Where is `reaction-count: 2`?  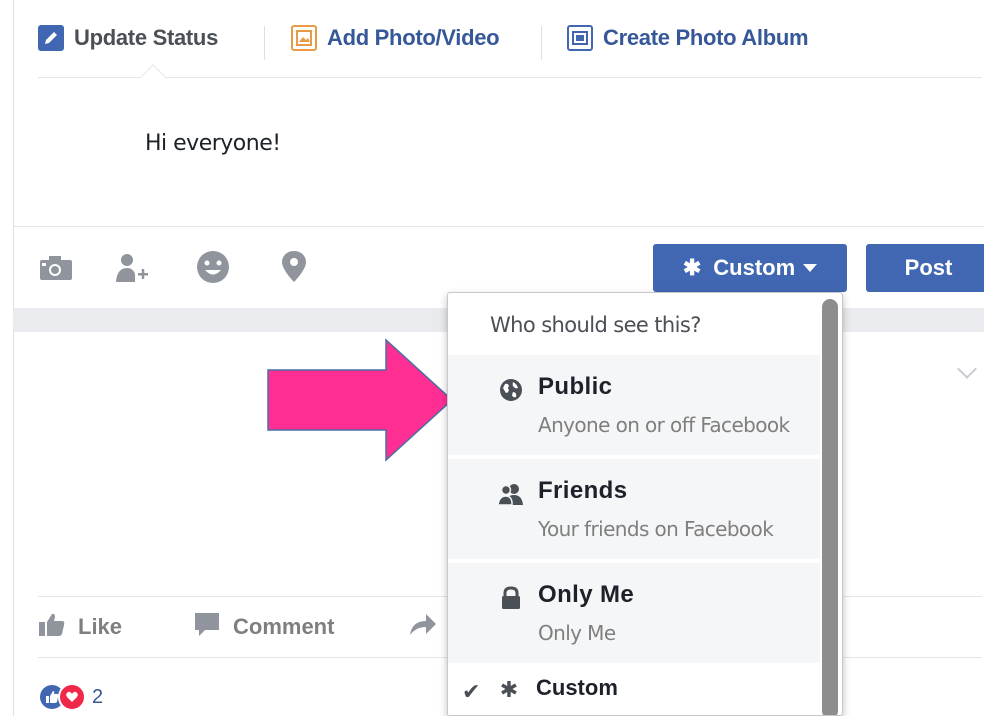
reaction-count: 2 is located at coordinates (98, 696).